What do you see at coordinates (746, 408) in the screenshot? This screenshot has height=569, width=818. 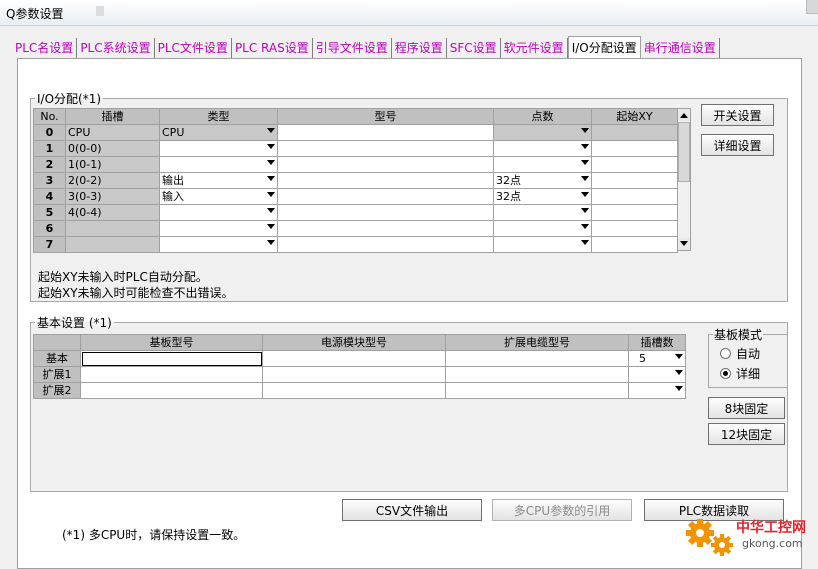 I see `fixed-8-button: 8块固定` at bounding box center [746, 408].